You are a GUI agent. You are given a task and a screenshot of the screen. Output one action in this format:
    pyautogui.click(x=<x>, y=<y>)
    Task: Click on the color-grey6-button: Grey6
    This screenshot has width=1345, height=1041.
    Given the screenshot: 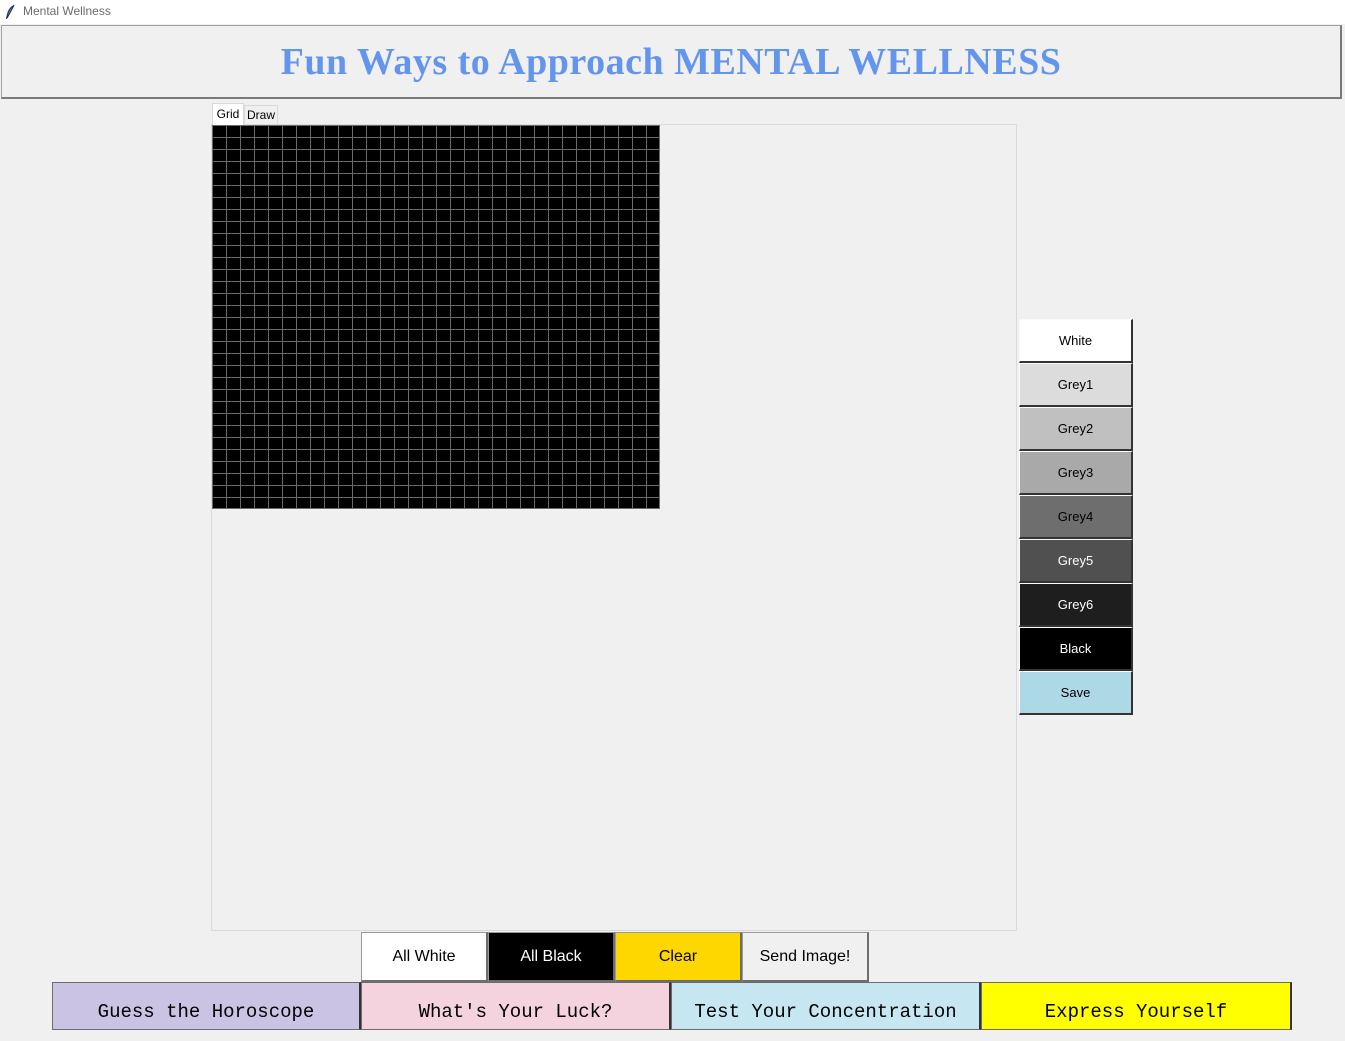 What is the action you would take?
    pyautogui.click(x=1076, y=605)
    